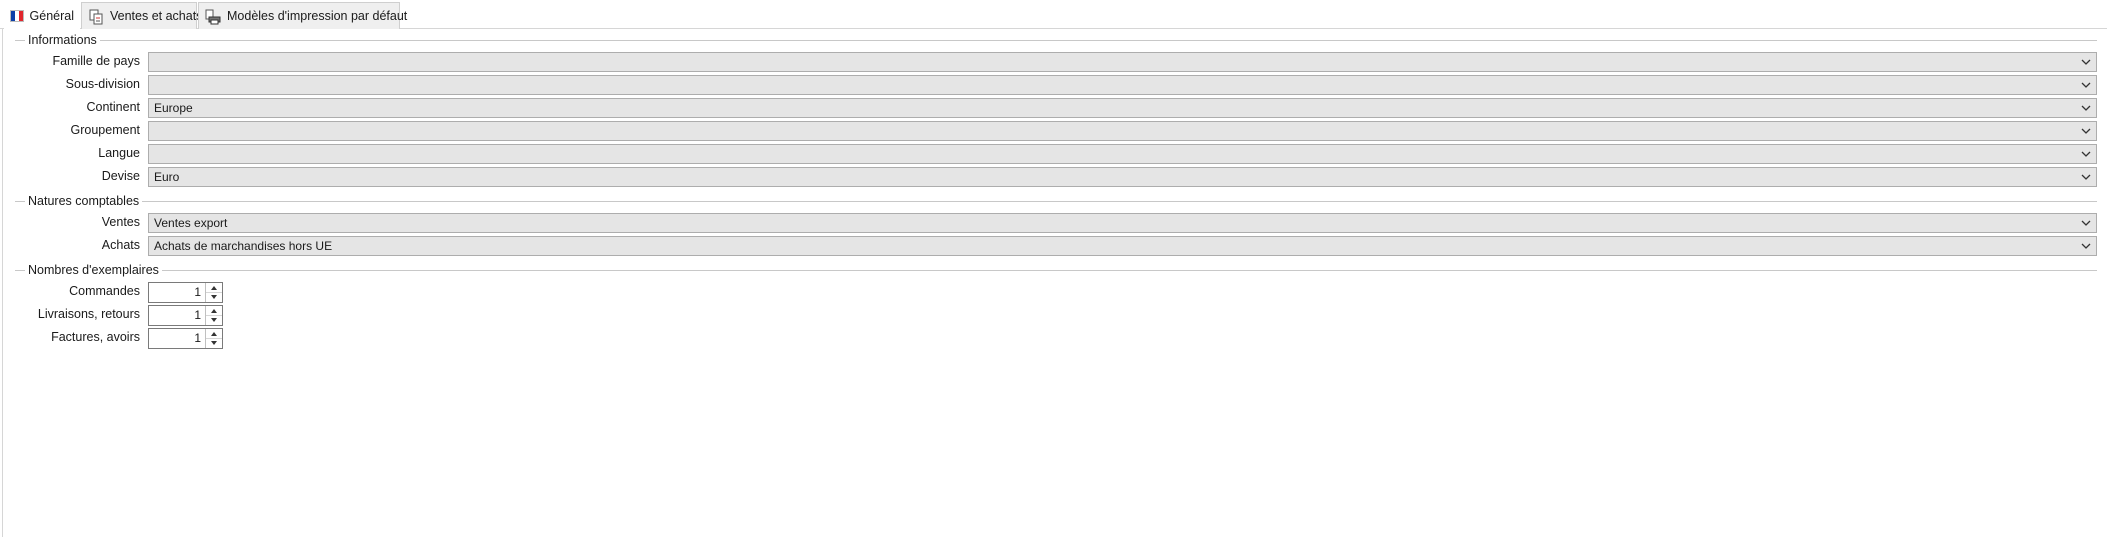  Describe the element at coordinates (1050, 315) in the screenshot. I see `row-livraisons: Livraisons, retours 1` at that location.